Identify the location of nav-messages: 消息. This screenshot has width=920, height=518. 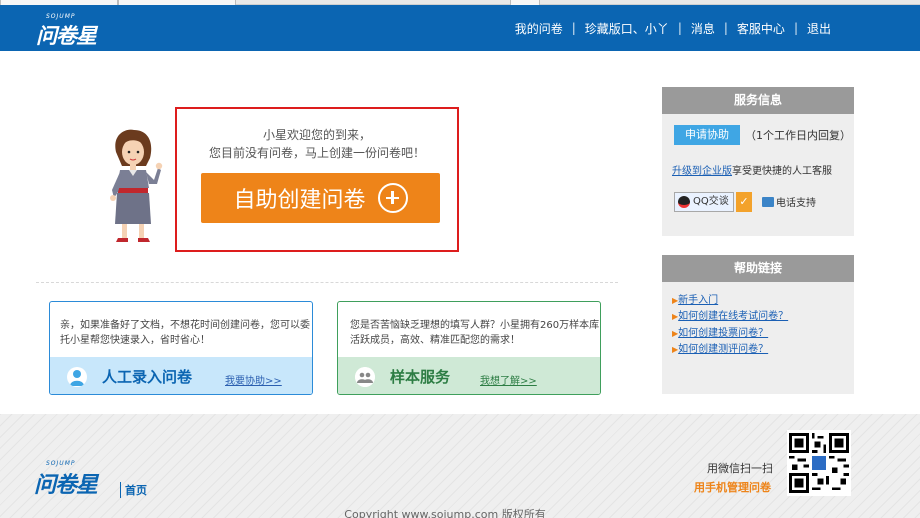
(703, 28).